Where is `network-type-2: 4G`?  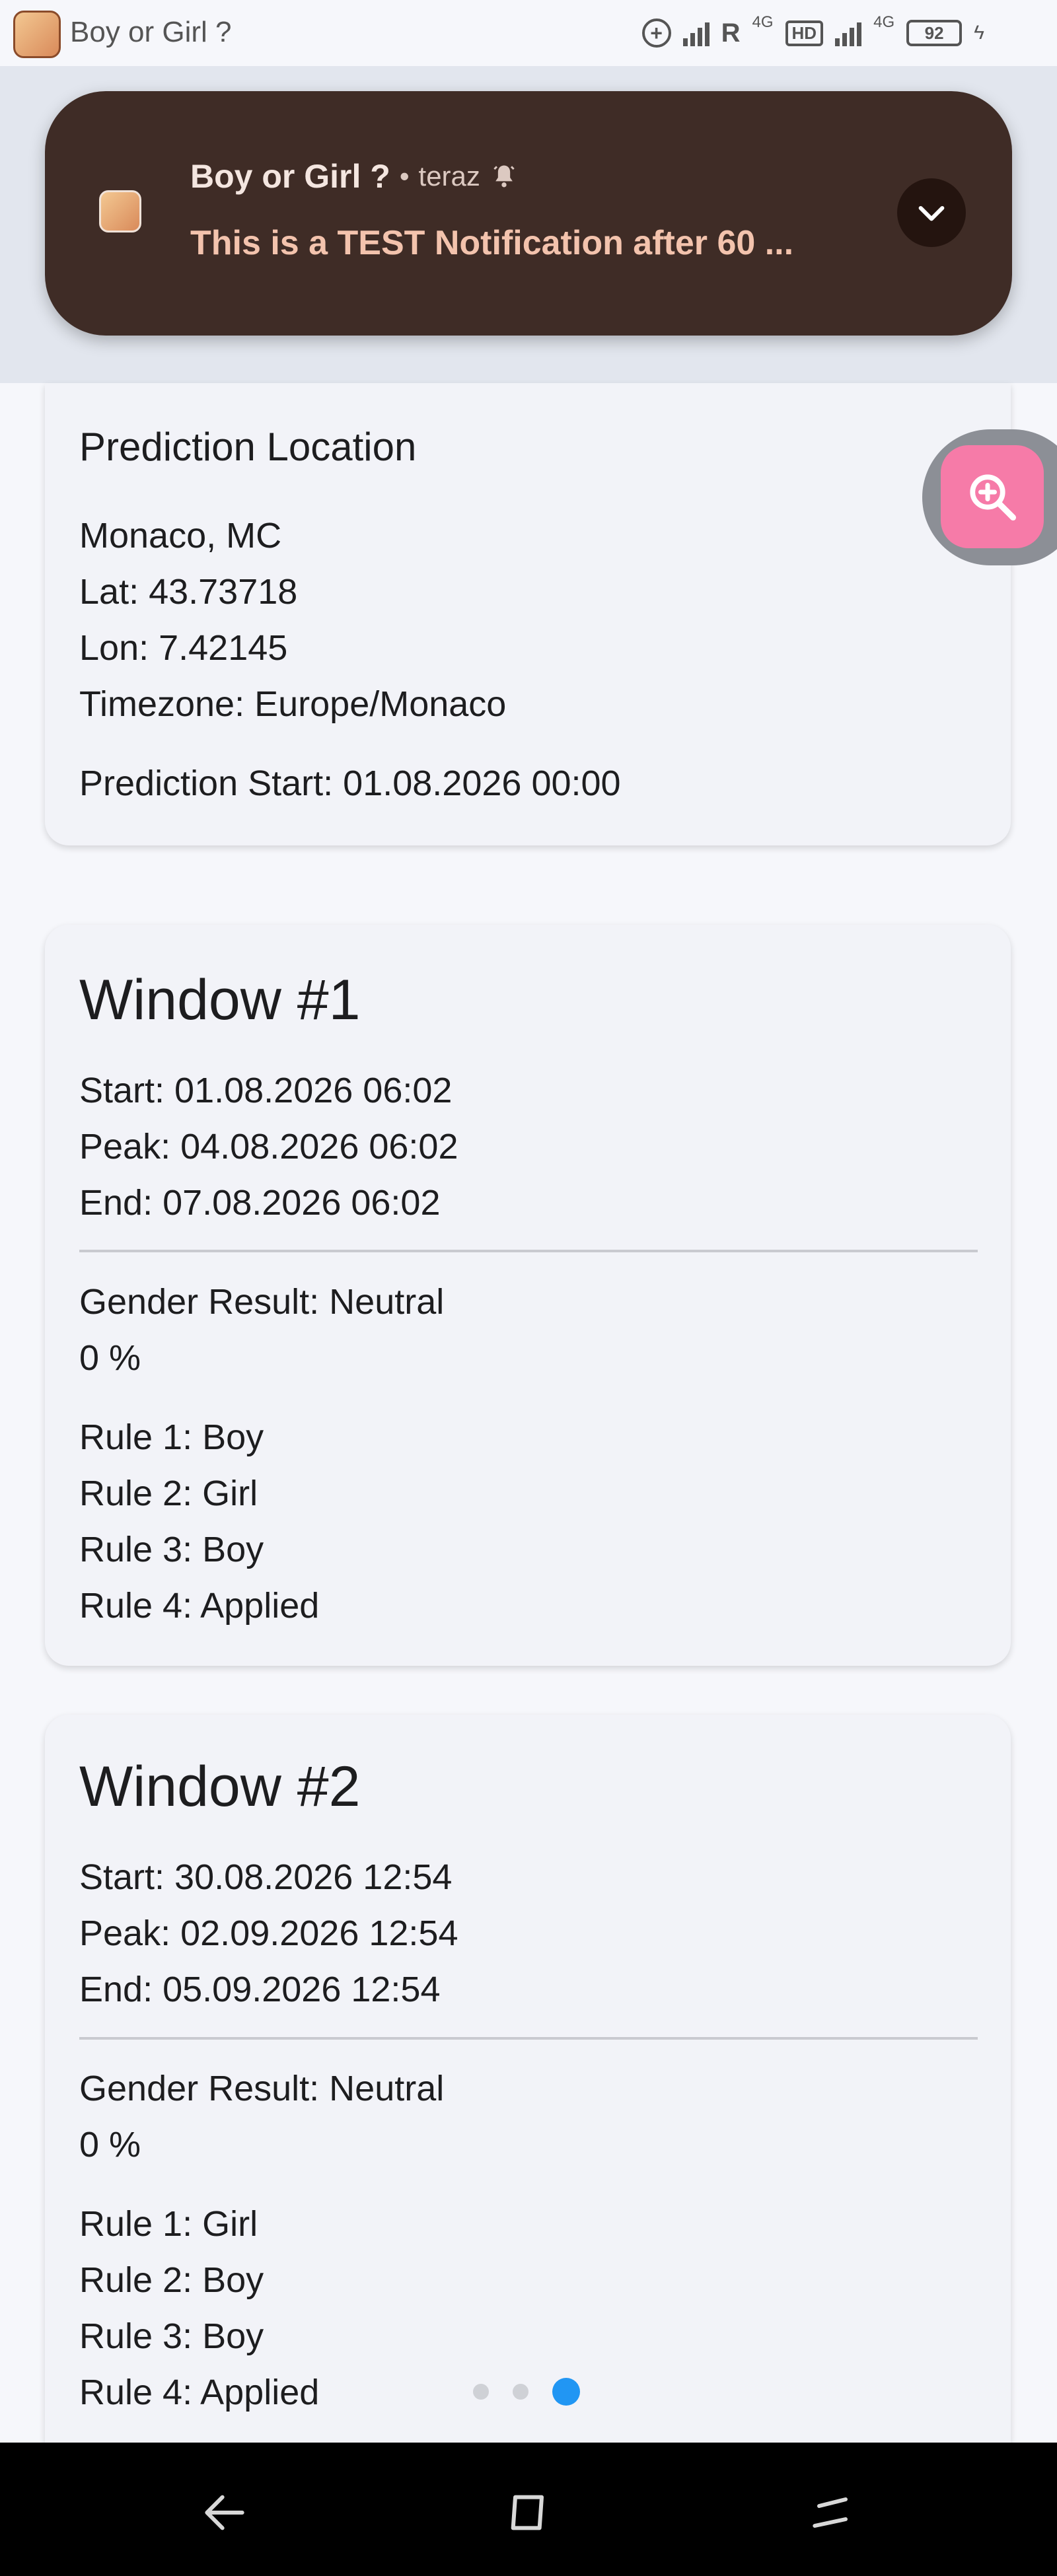 network-type-2: 4G is located at coordinates (884, 22).